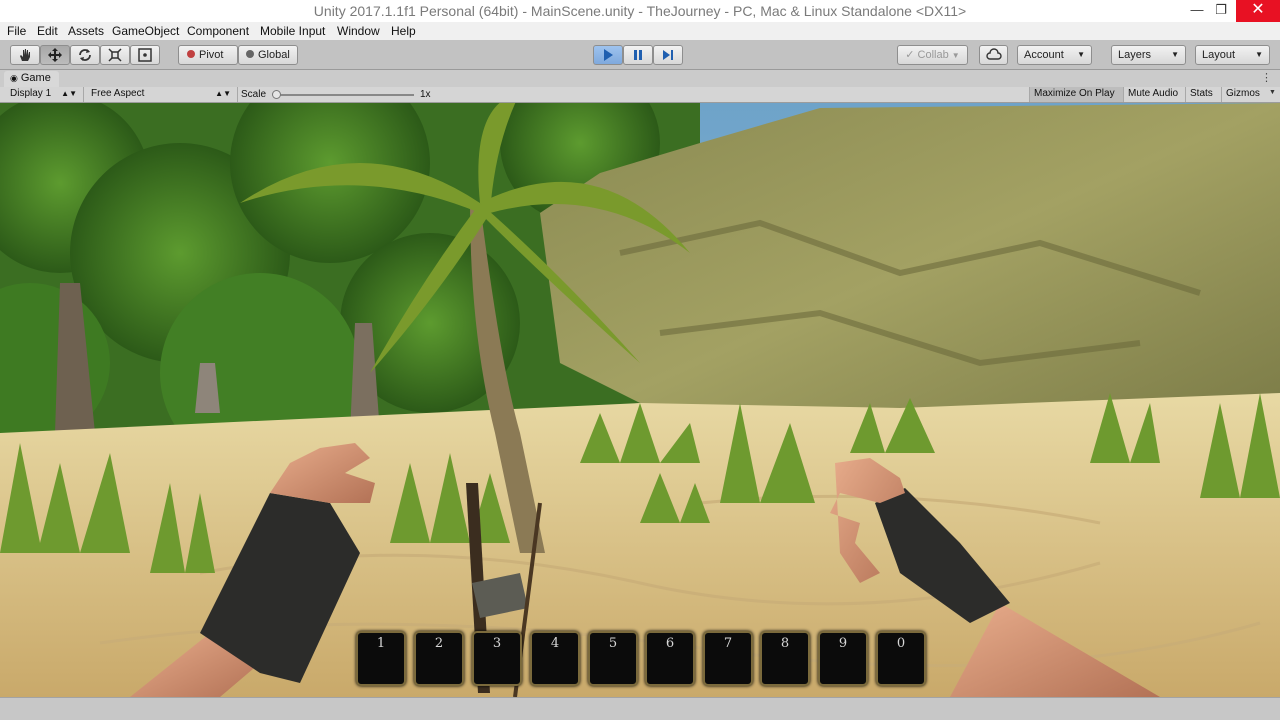 The width and height of the screenshot is (1280, 720). What do you see at coordinates (1154, 94) in the screenshot?
I see `mute-audio-toggle: Mute Audio` at bounding box center [1154, 94].